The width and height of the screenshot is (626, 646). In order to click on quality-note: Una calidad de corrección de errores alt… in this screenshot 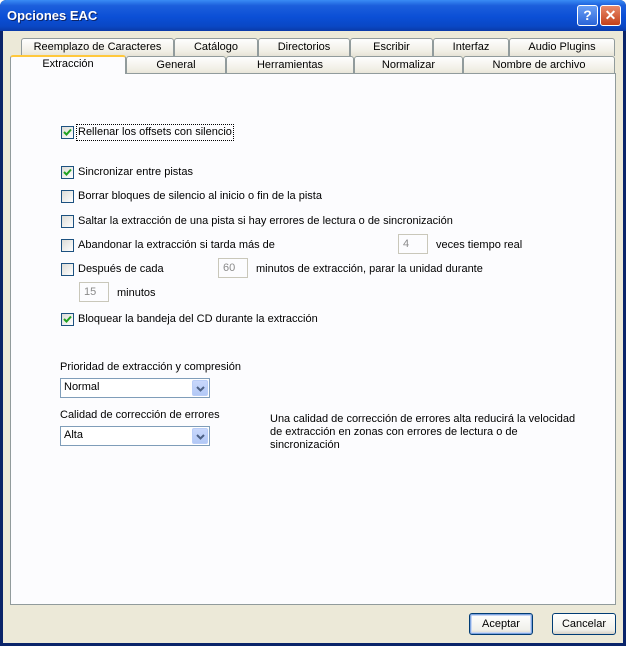, I will do `click(423, 432)`.